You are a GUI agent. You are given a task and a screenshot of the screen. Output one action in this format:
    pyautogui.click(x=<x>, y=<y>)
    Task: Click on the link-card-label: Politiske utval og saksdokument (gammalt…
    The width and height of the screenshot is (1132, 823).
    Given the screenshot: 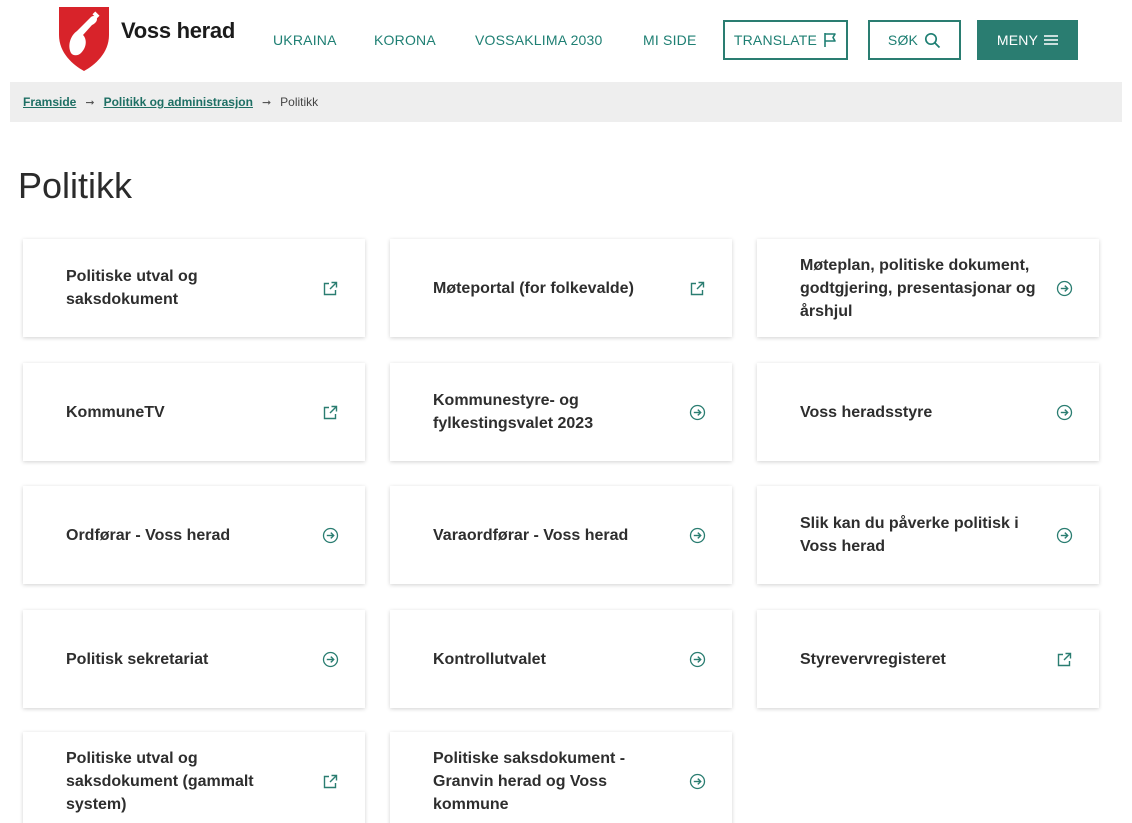 What is the action you would take?
    pyautogui.click(x=160, y=781)
    